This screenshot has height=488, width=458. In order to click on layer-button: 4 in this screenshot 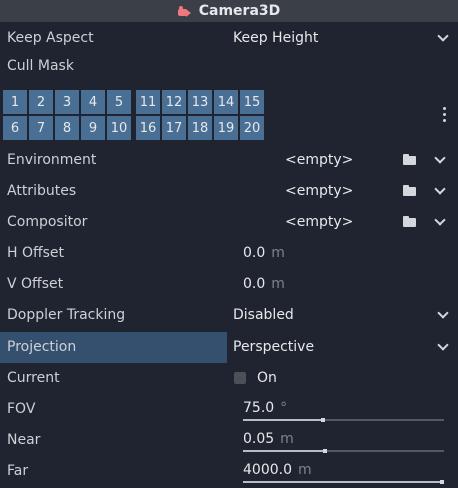, I will do `click(93, 102)`.